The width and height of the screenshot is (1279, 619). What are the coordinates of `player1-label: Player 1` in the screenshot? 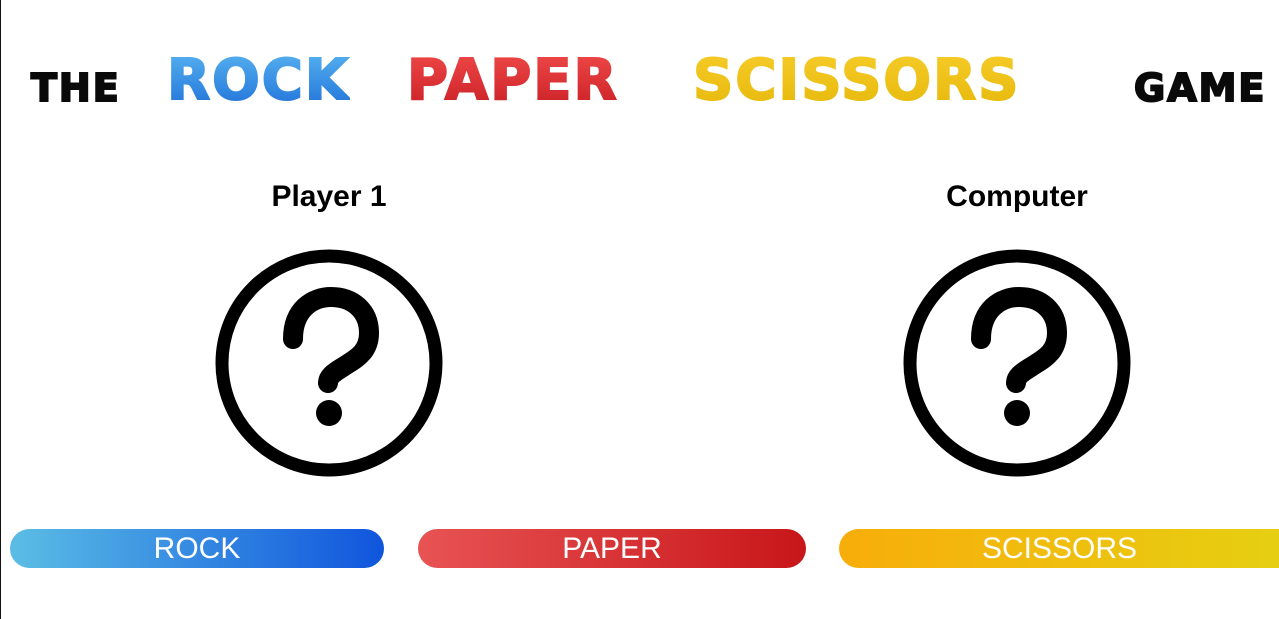 It's located at (329, 196).